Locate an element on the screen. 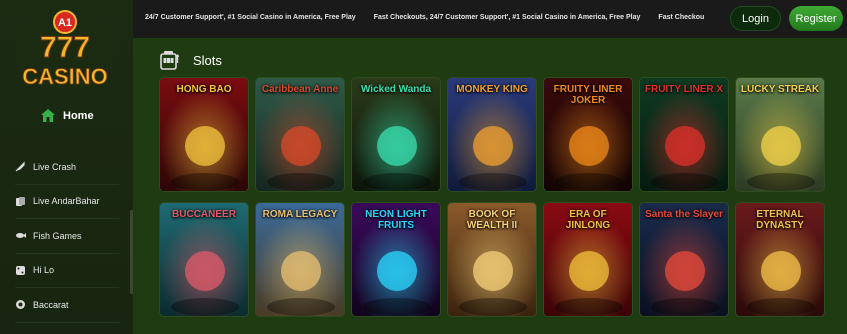  casino-logo: A1 777 CASINO is located at coordinates (65, 50).